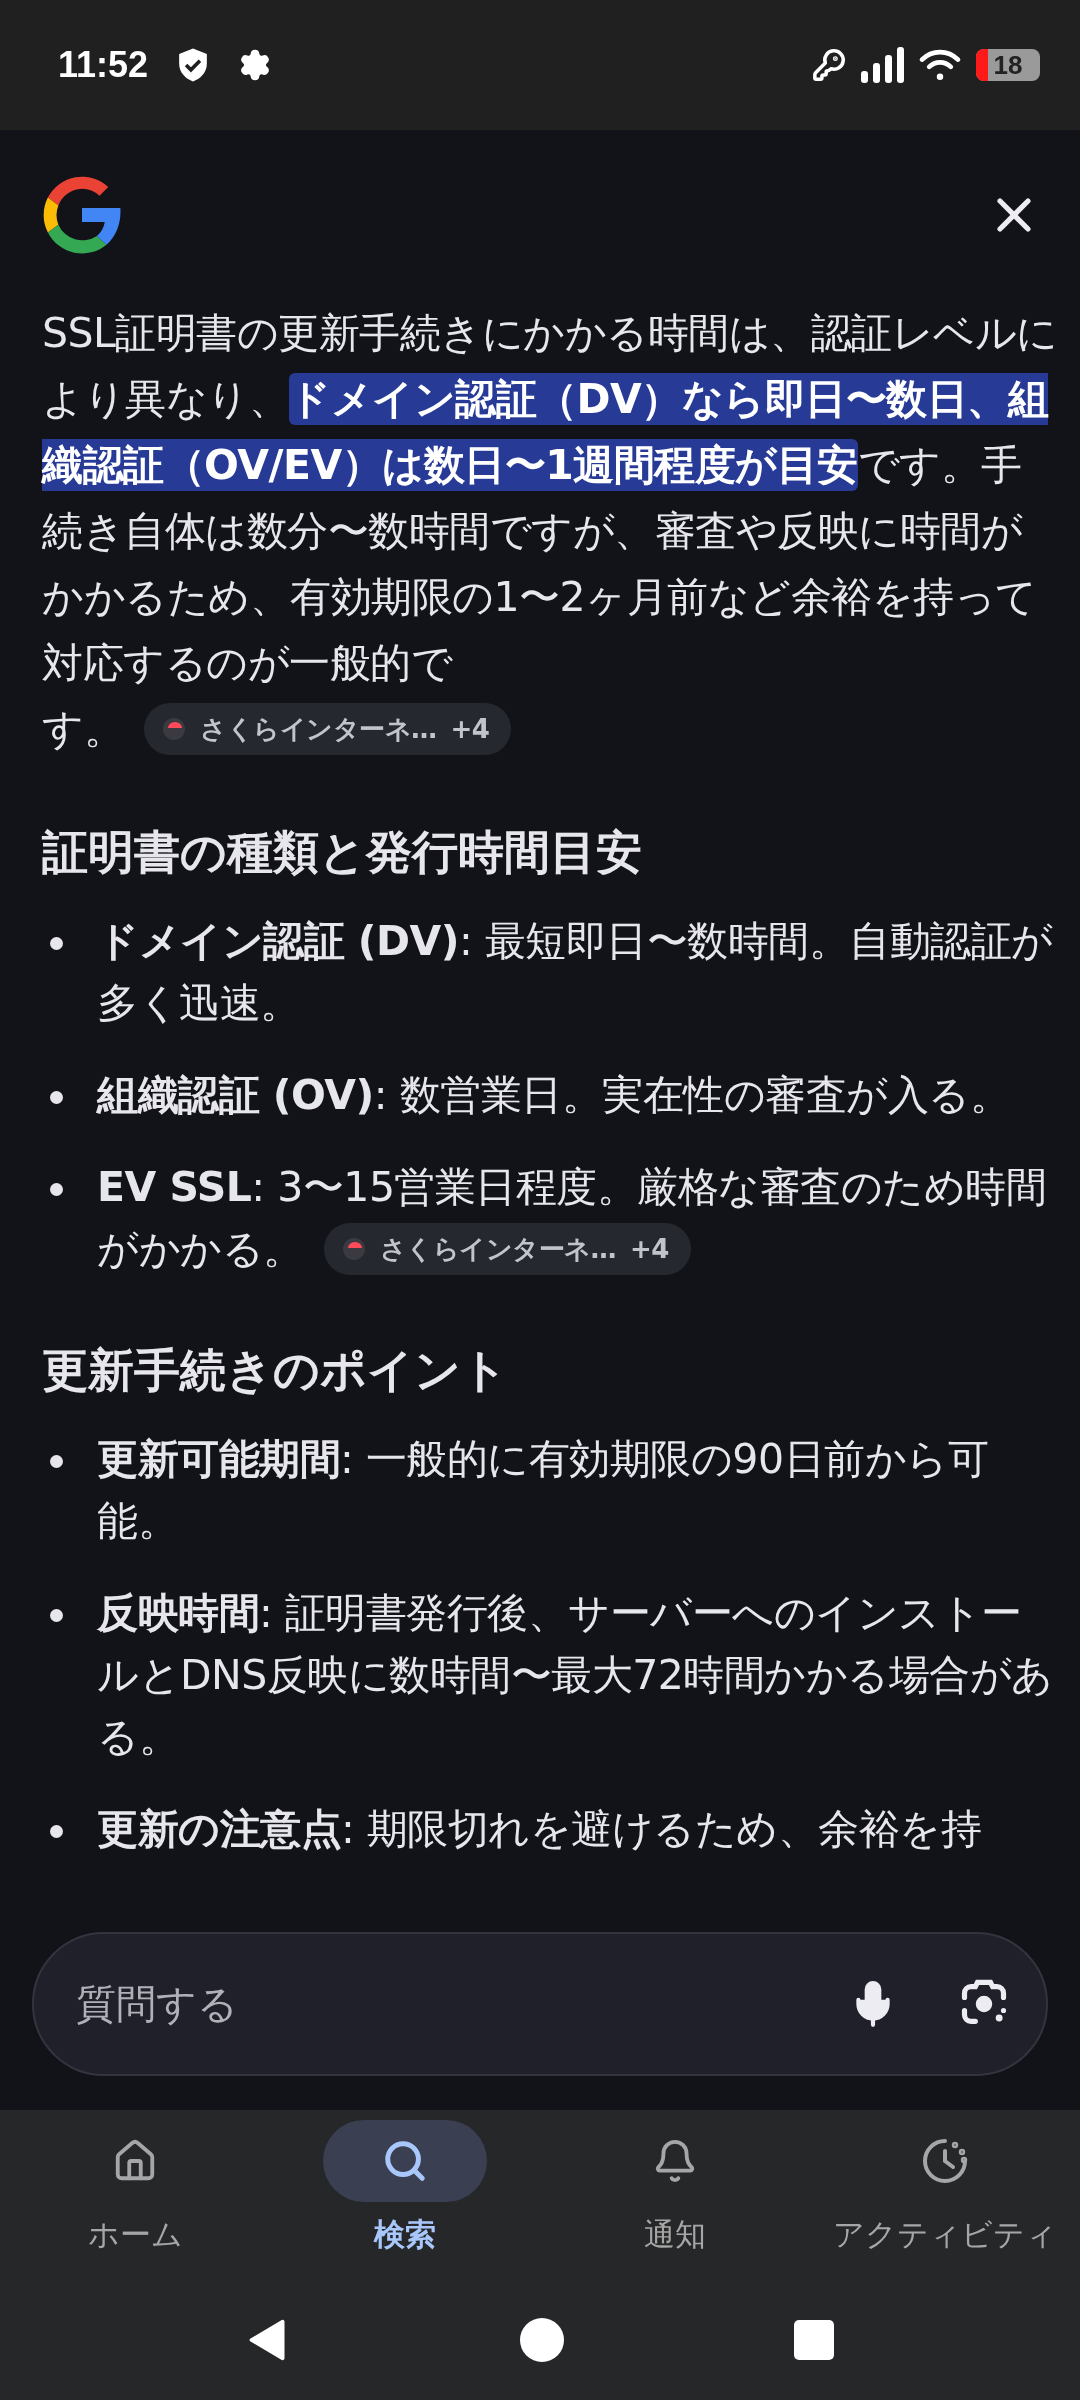 Image resolution: width=1080 pixels, height=2400 pixels. Describe the element at coordinates (575, 1675) in the screenshot. I see `bullet-text: 反映時間: 証明書発行後、サーバーへのインストールとDNS反映に数時間〜最大72時間かかる場合がある。` at that location.